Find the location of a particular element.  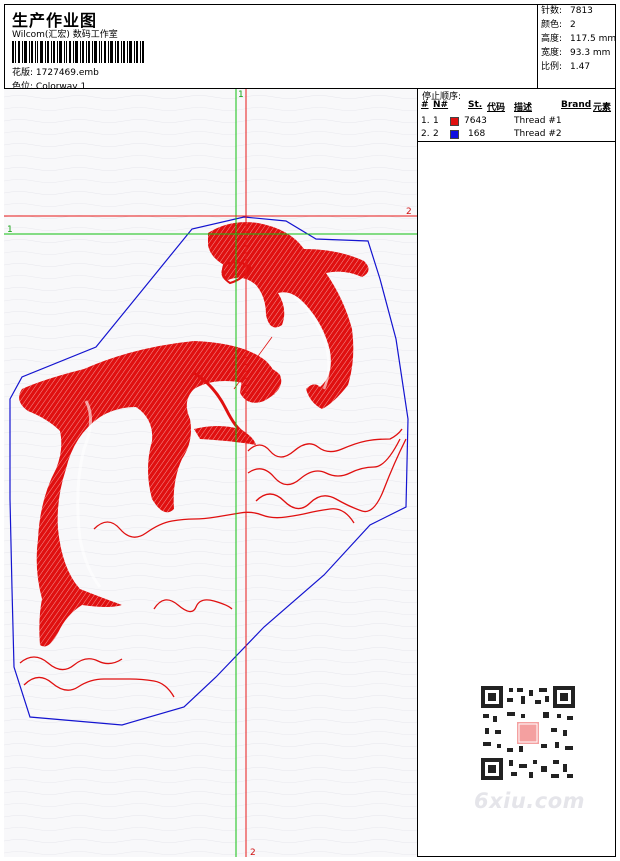

stat-width: 宽度: 93.3 mm is located at coordinates (576, 53).